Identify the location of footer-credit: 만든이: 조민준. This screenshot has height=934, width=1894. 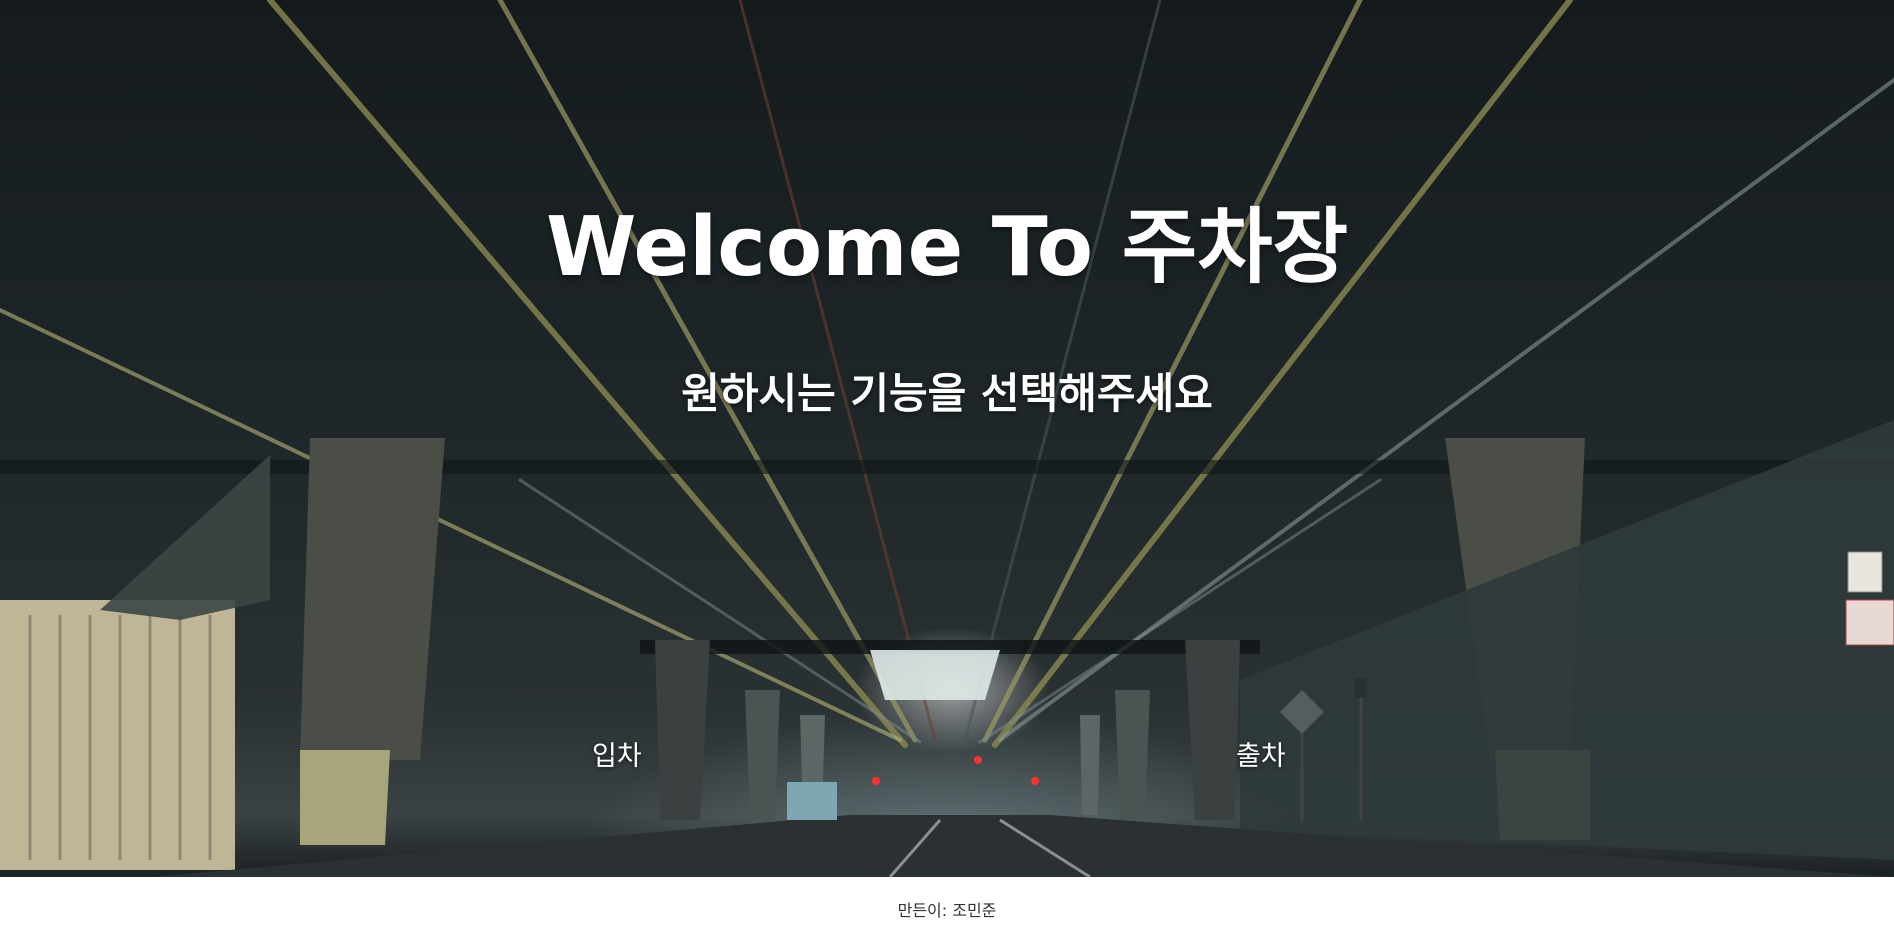
(947, 910).